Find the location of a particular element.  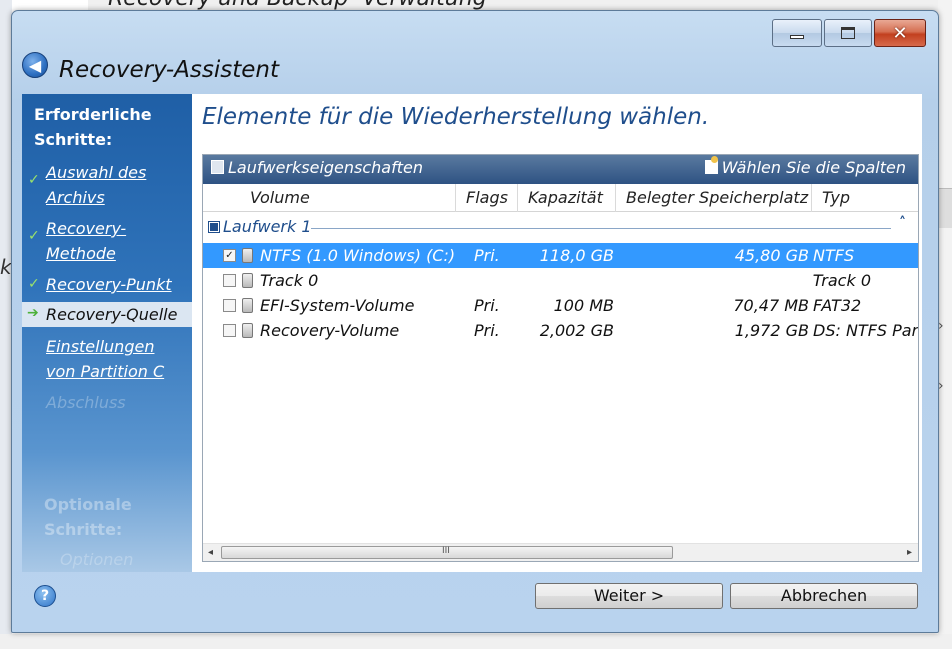

background-right-panel is located at coordinates (945, 208).